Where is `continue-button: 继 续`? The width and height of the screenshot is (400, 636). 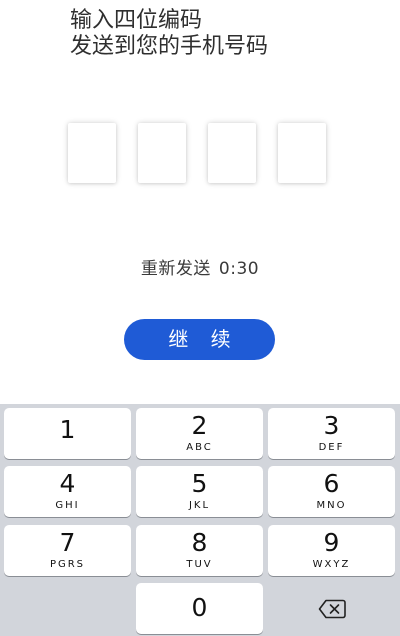
continue-button: 继 续 is located at coordinates (199, 339).